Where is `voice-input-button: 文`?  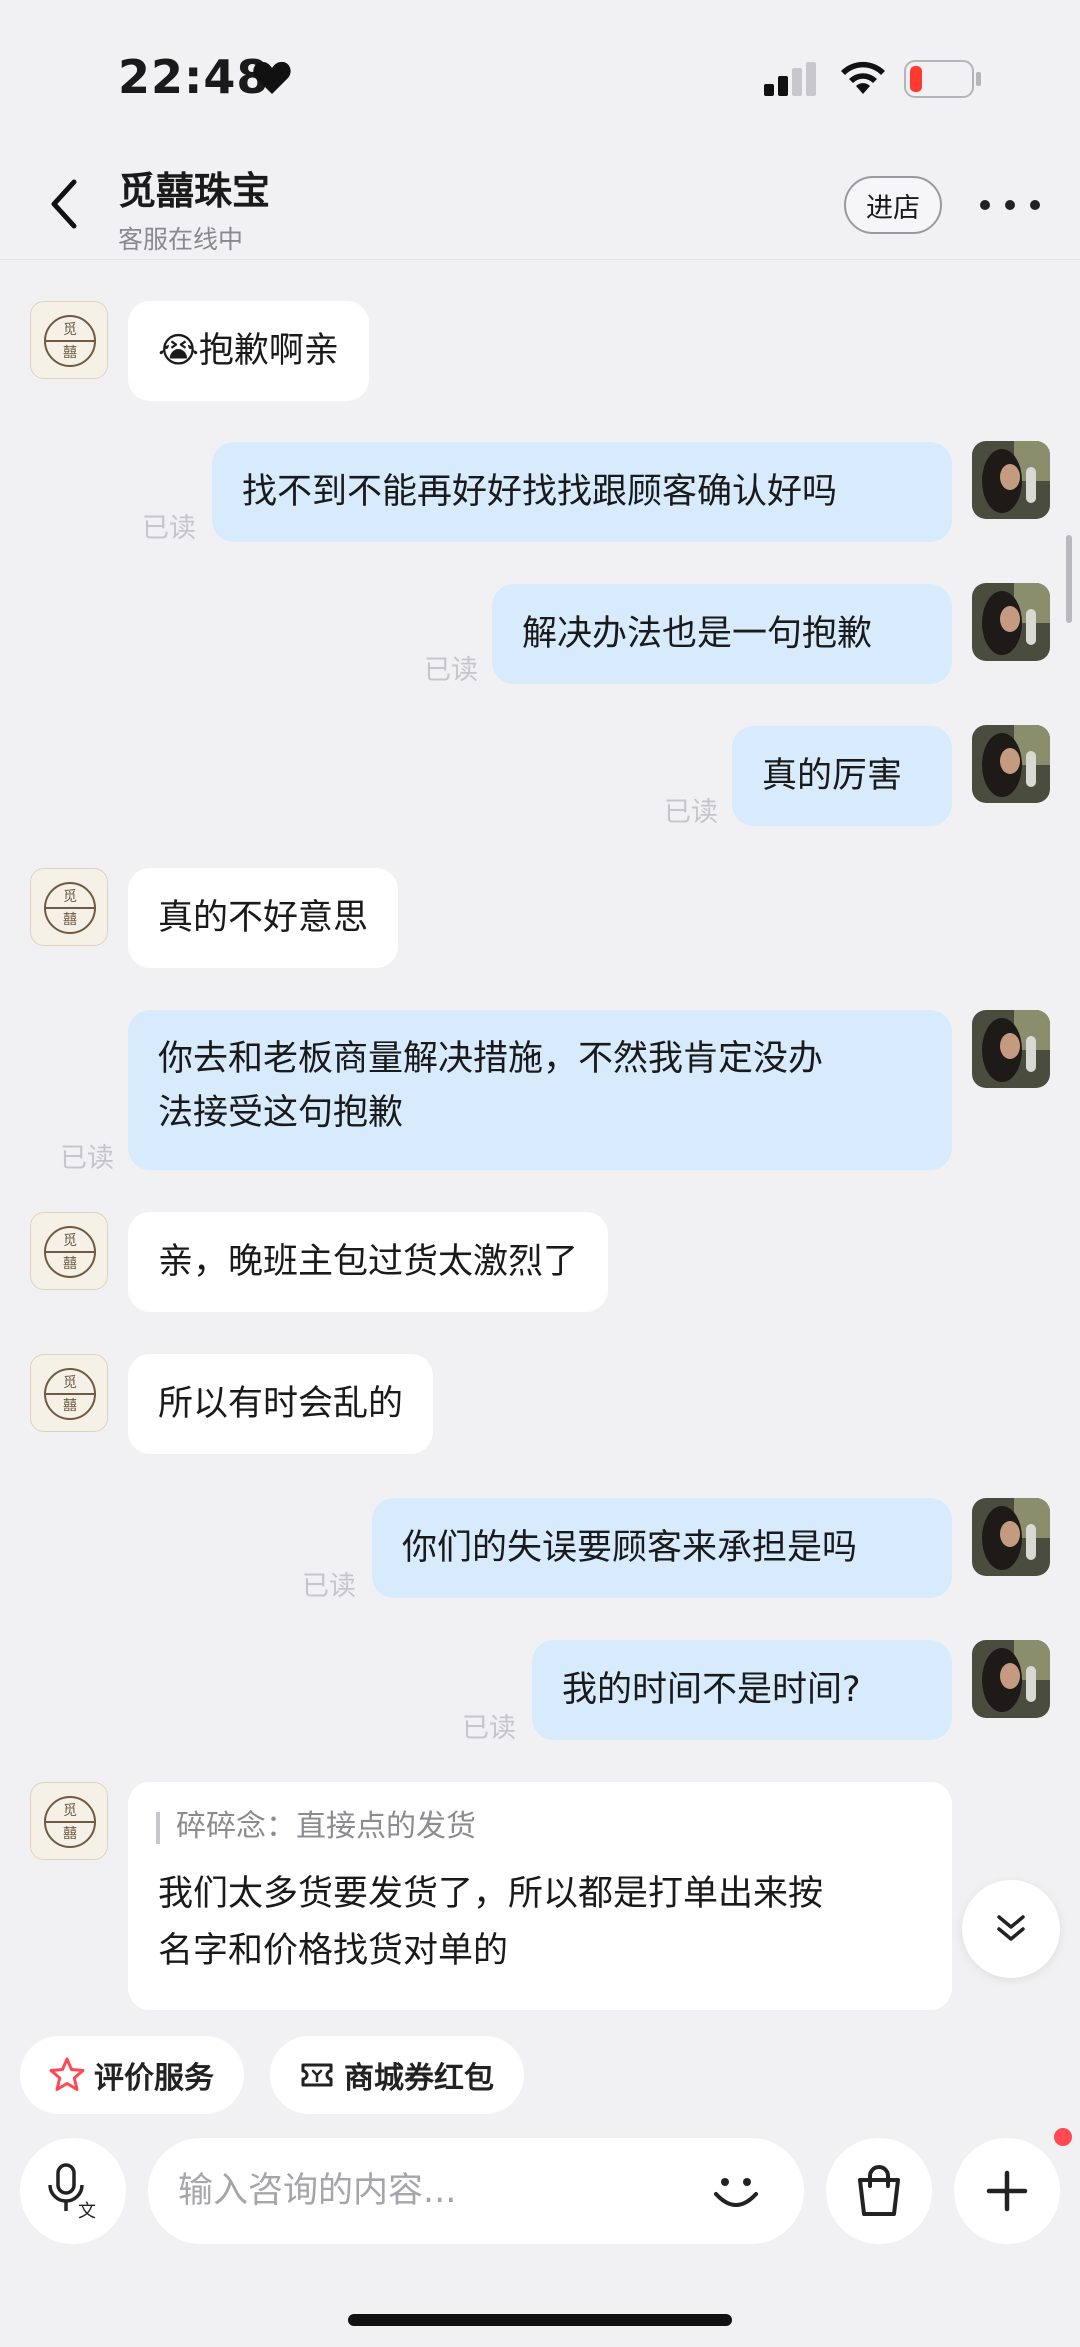
voice-input-button: 文 is located at coordinates (73, 2191).